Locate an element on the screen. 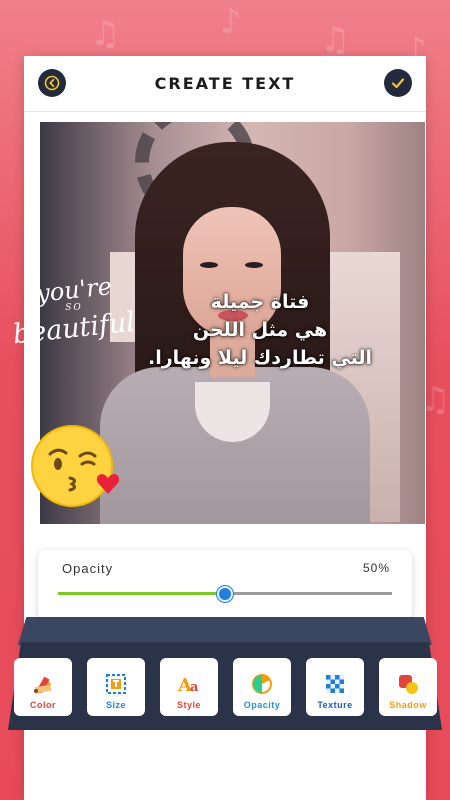 This screenshot has height=800, width=450. opacity-icon is located at coordinates (262, 684).